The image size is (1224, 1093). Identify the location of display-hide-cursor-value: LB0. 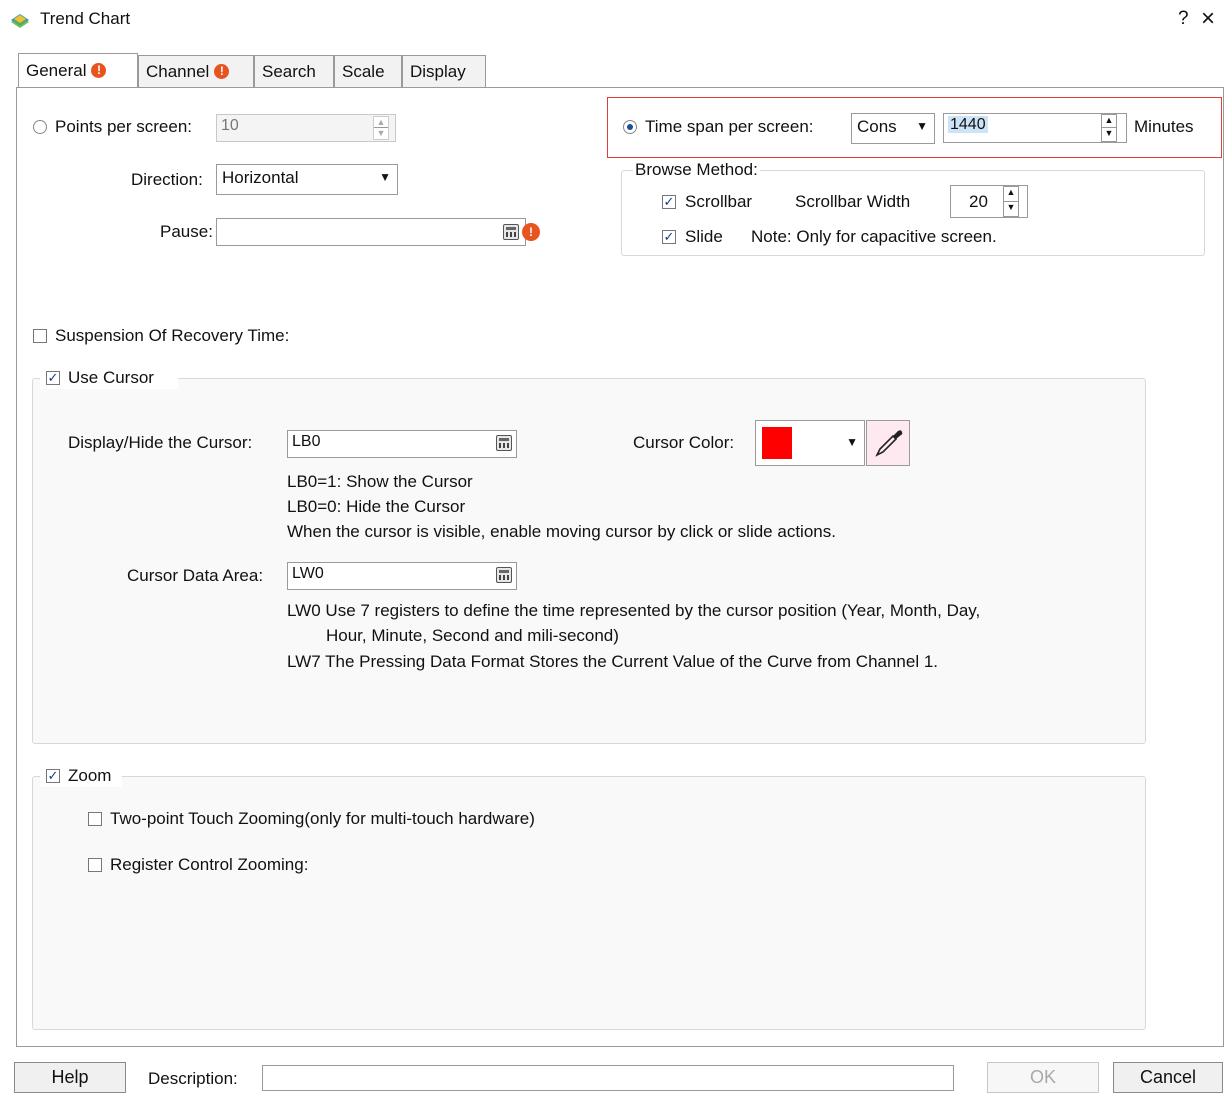
(306, 441).